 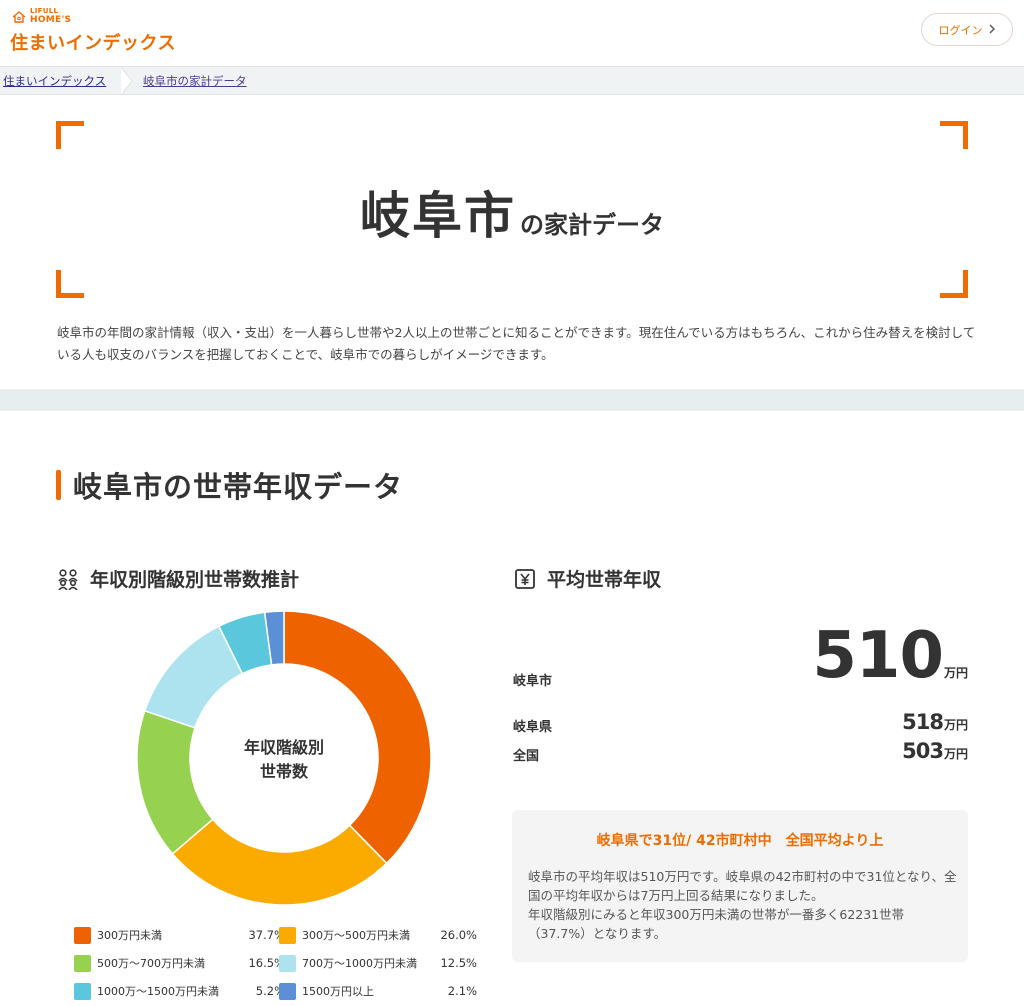 I want to click on income-row-pref: 岐阜県 518万円, so click(x=740, y=722).